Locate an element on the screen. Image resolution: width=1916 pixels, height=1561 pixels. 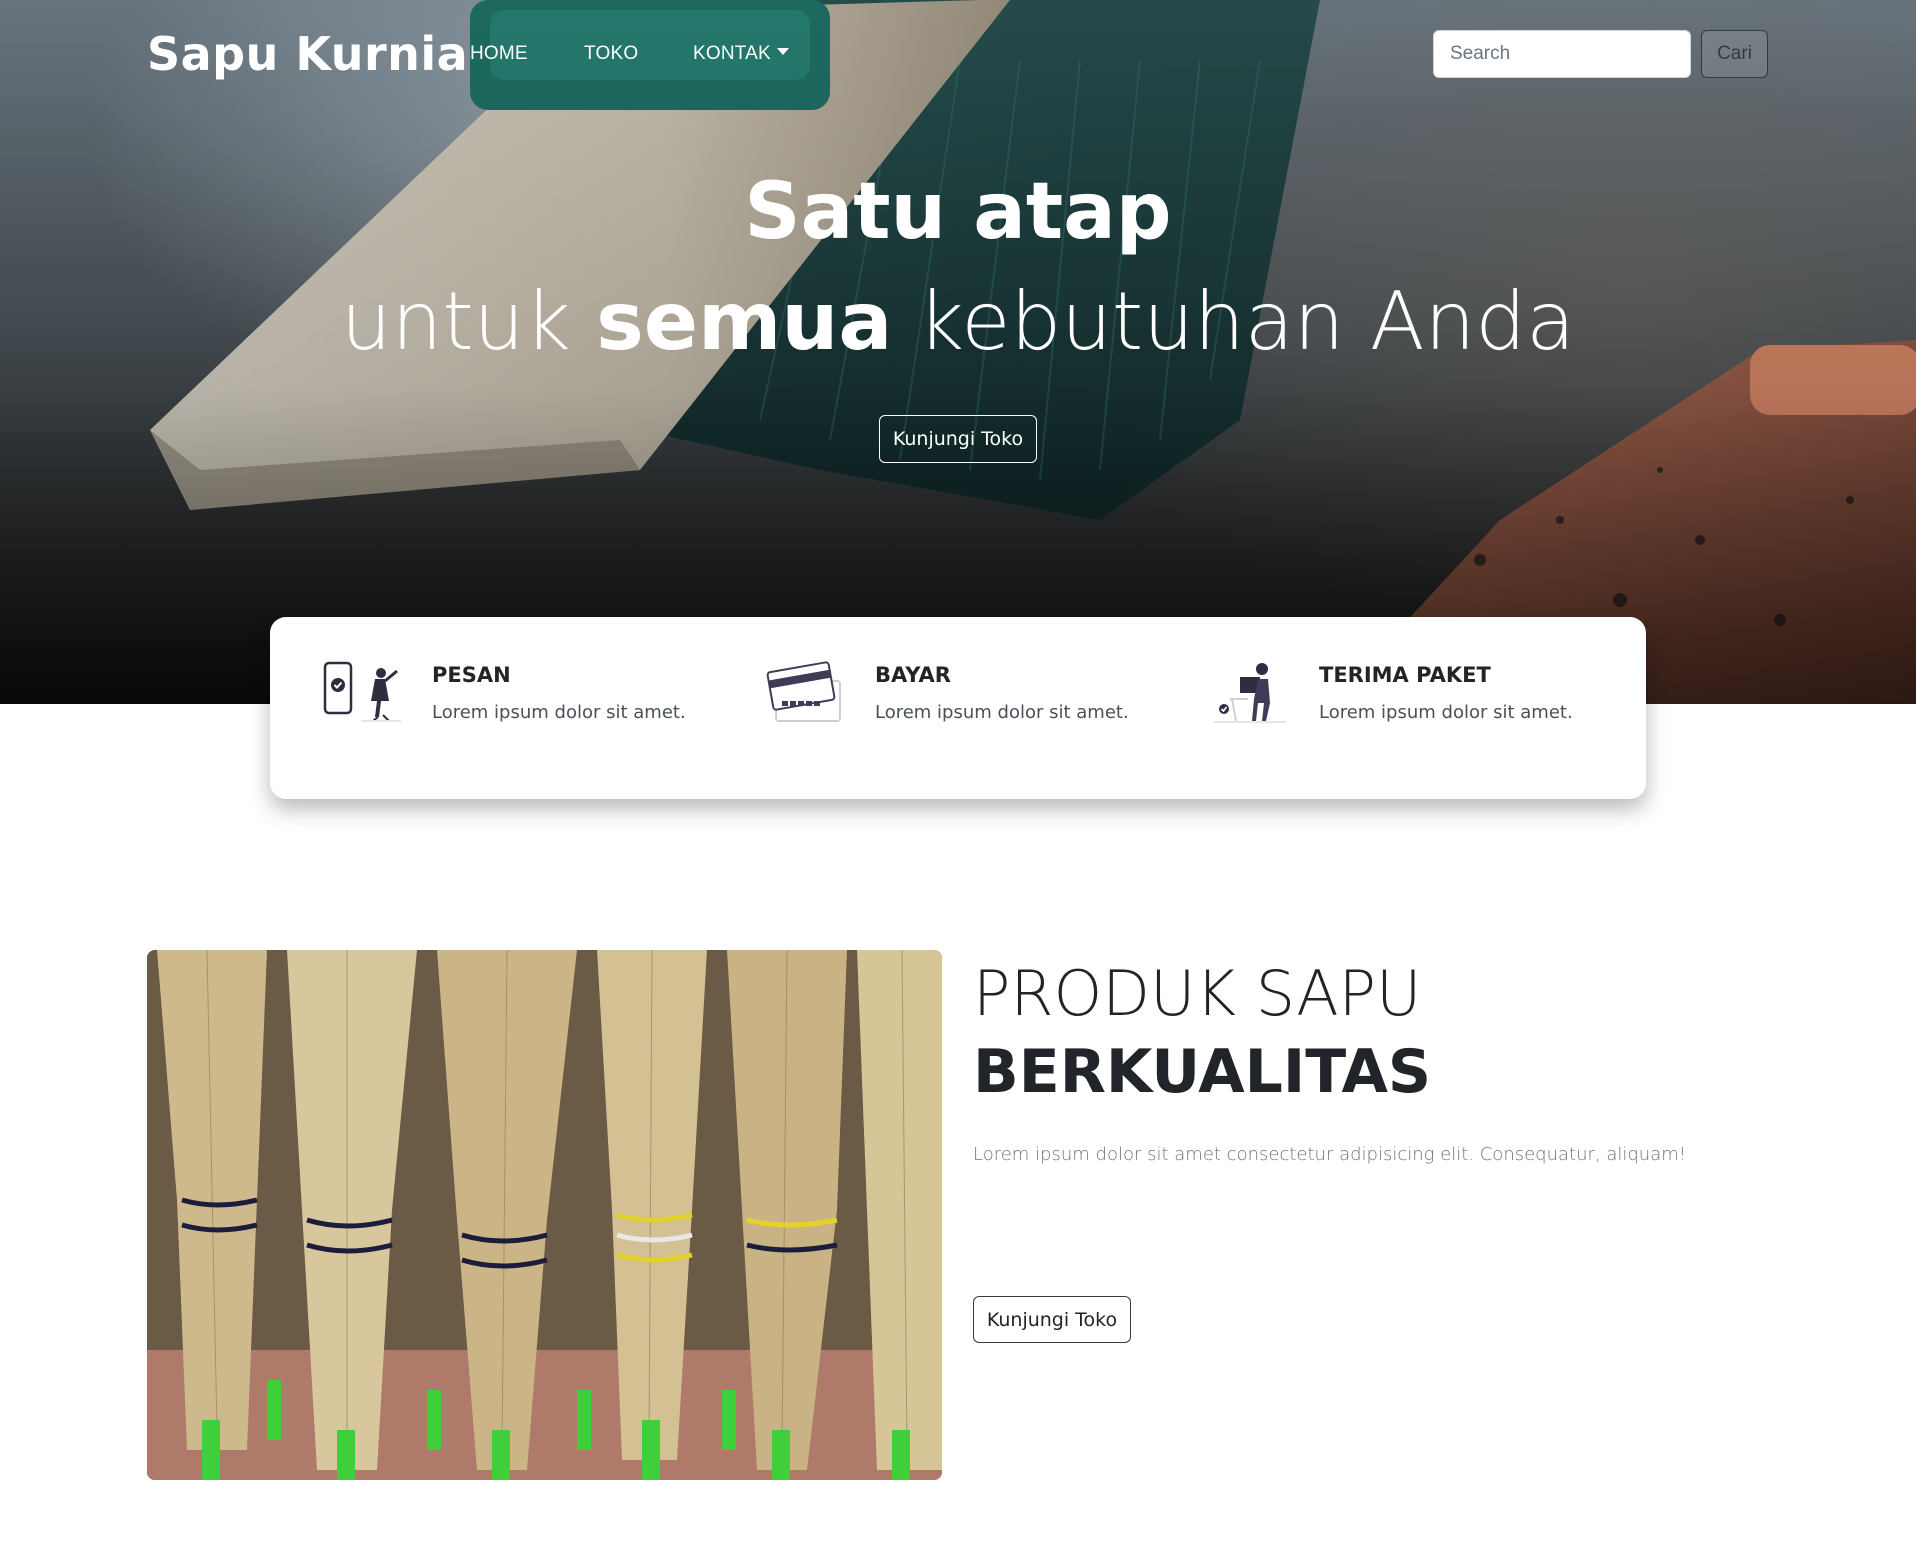
product-brooms-image is located at coordinates (544, 1215).